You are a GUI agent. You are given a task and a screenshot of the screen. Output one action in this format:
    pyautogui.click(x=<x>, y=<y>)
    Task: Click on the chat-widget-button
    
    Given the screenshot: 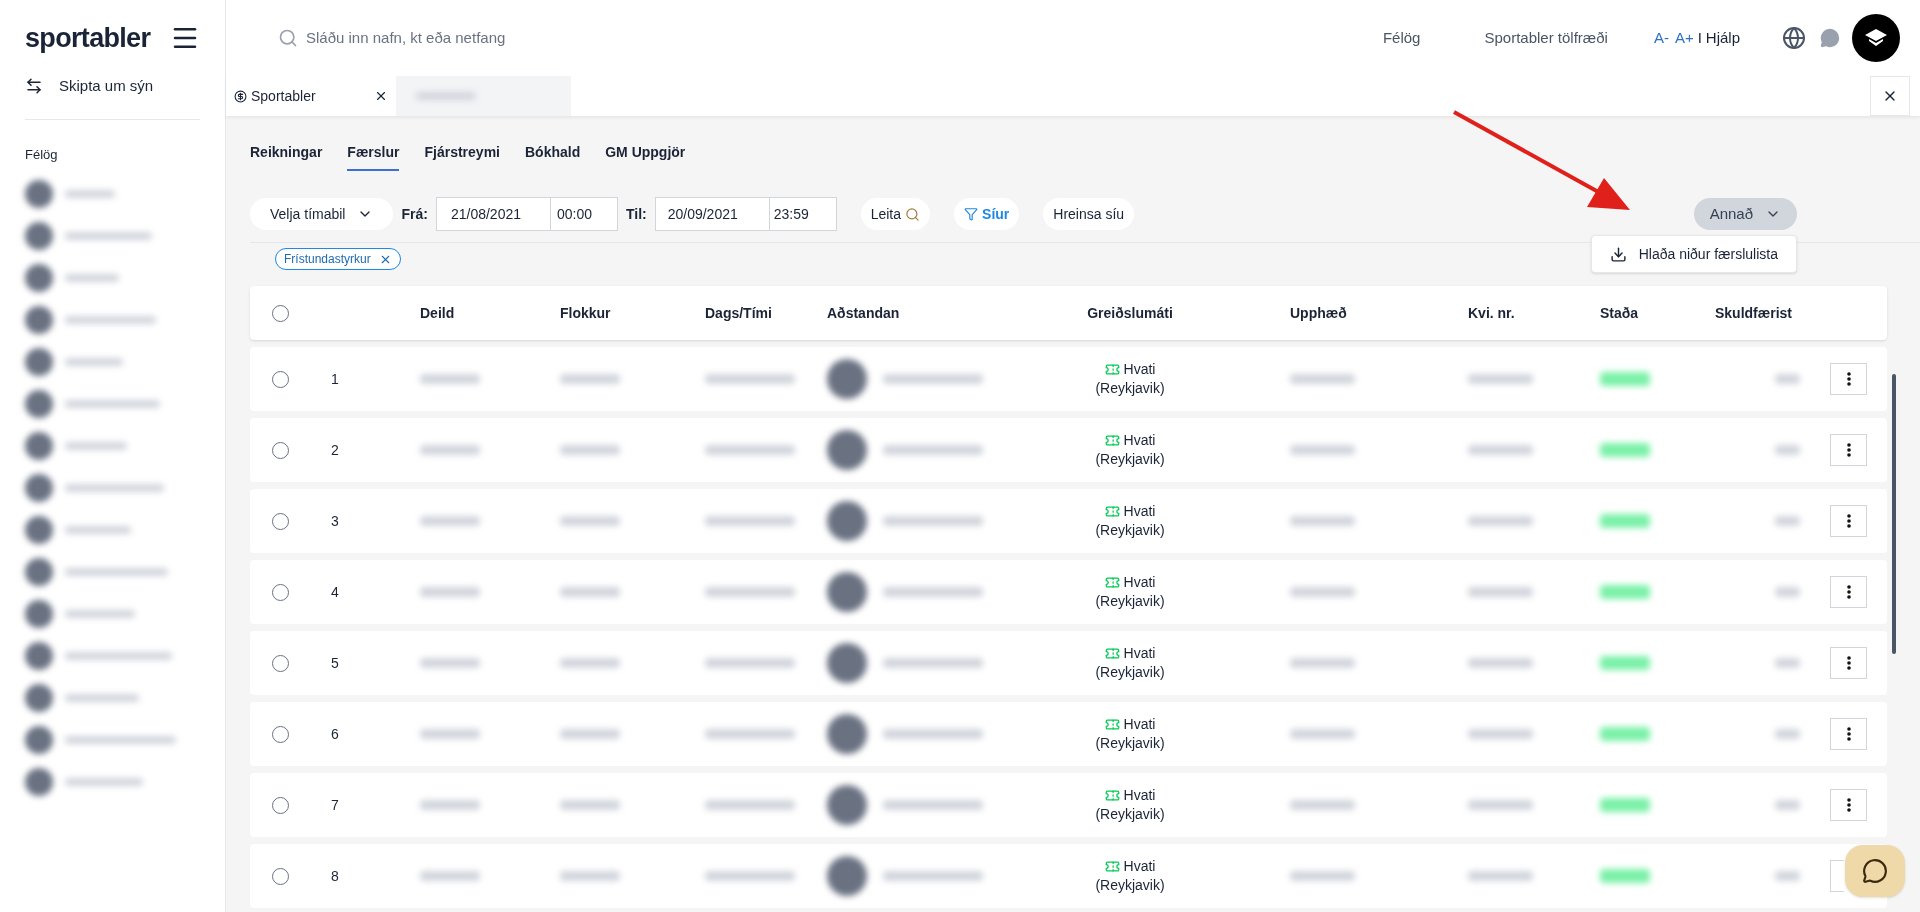 What is the action you would take?
    pyautogui.click(x=1875, y=871)
    